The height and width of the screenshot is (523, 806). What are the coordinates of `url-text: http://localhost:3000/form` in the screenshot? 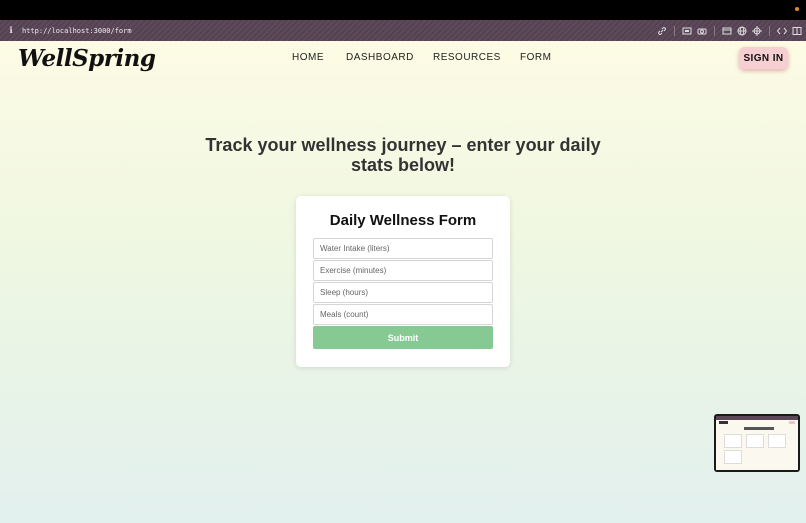 It's located at (77, 31).